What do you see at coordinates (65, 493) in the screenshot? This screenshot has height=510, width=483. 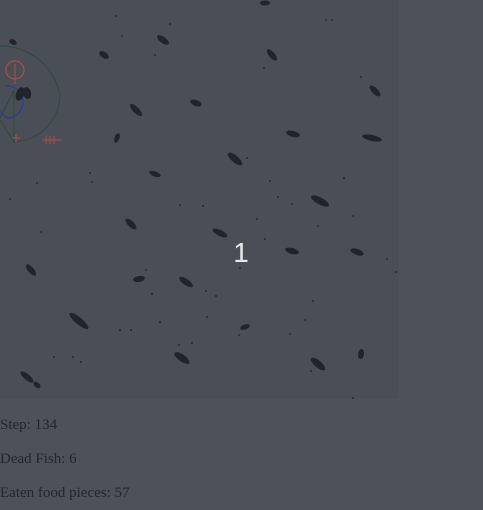 I see `eaten-food-counter: Eaten food pieces: 57` at bounding box center [65, 493].